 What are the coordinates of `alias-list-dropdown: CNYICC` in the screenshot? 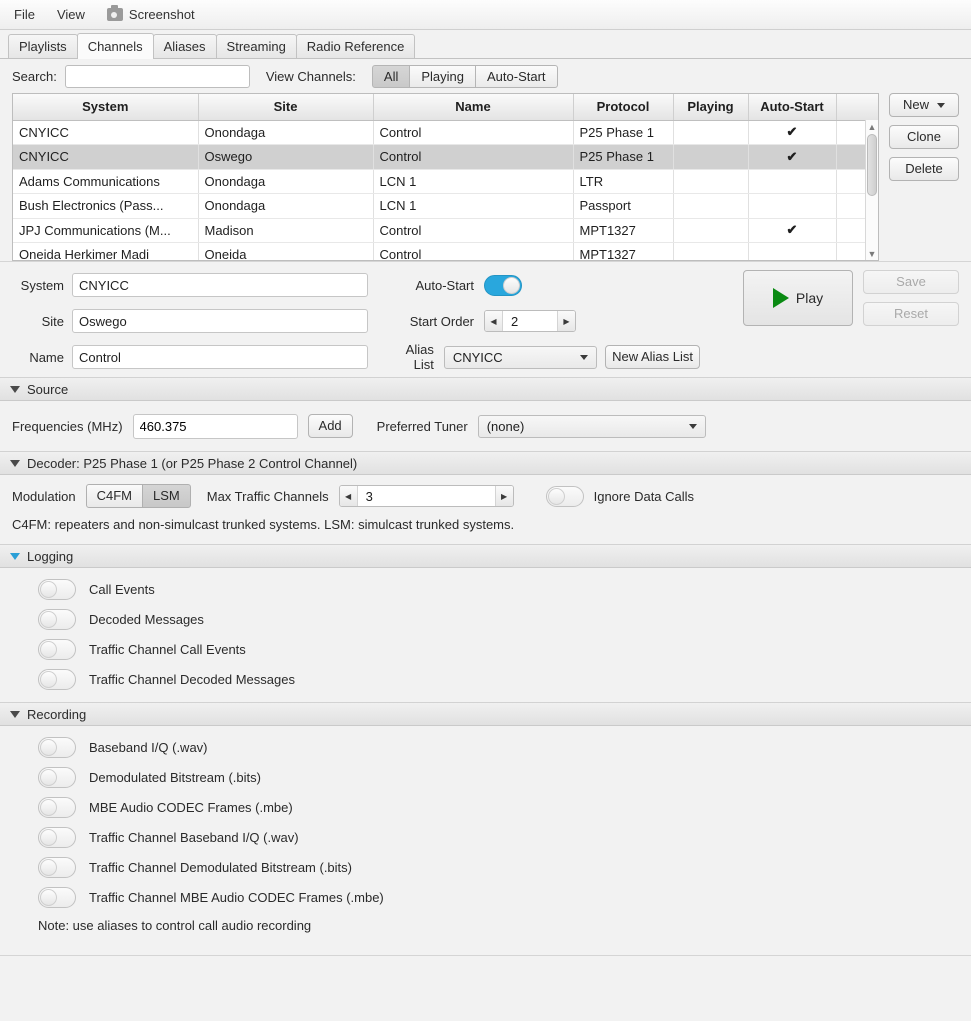 It's located at (520, 357).